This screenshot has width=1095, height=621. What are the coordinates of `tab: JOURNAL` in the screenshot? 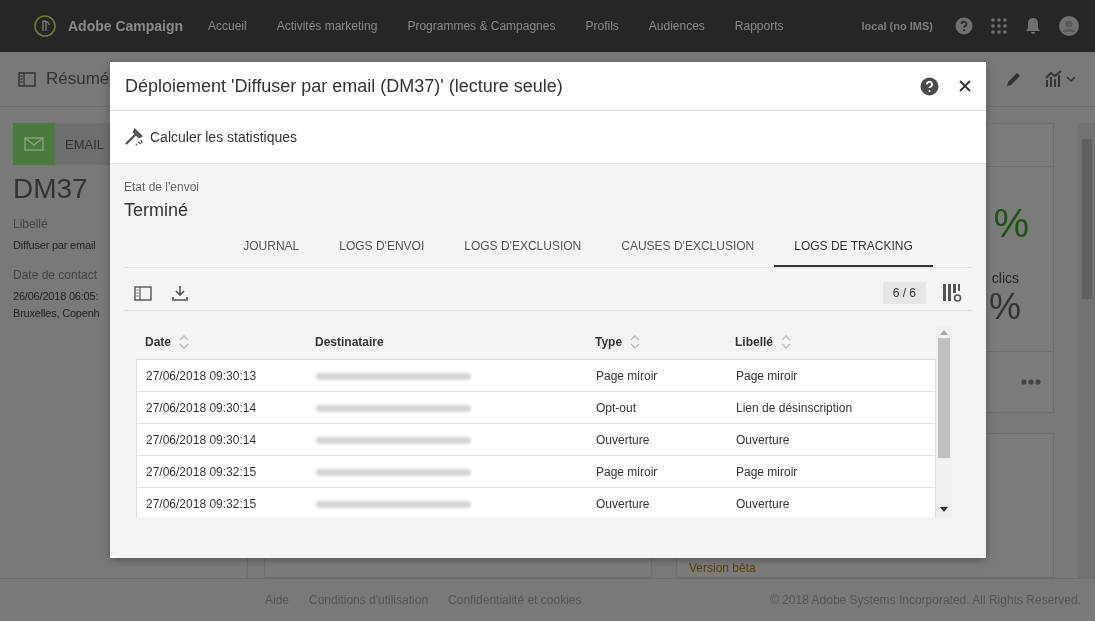 It's located at (271, 248).